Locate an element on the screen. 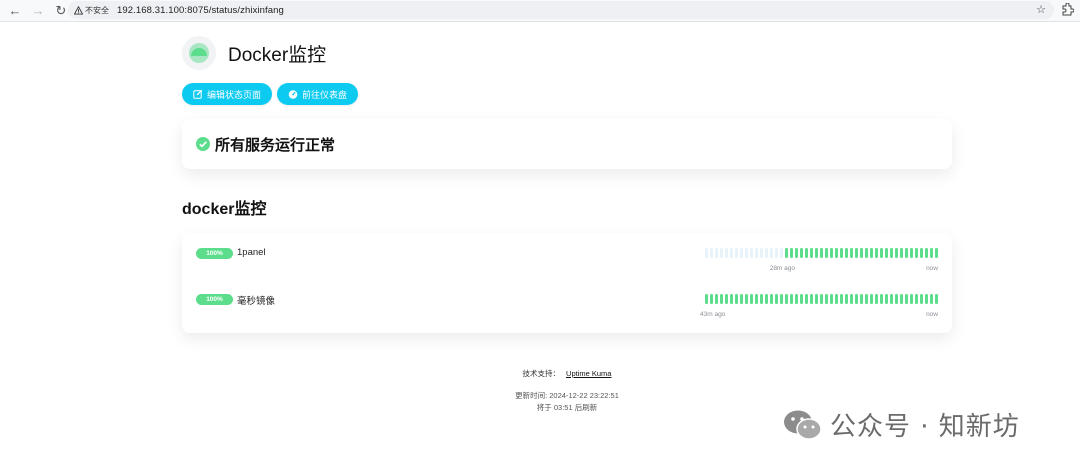 Image resolution: width=1080 pixels, height=469 pixels. warning-icon is located at coordinates (78, 10).